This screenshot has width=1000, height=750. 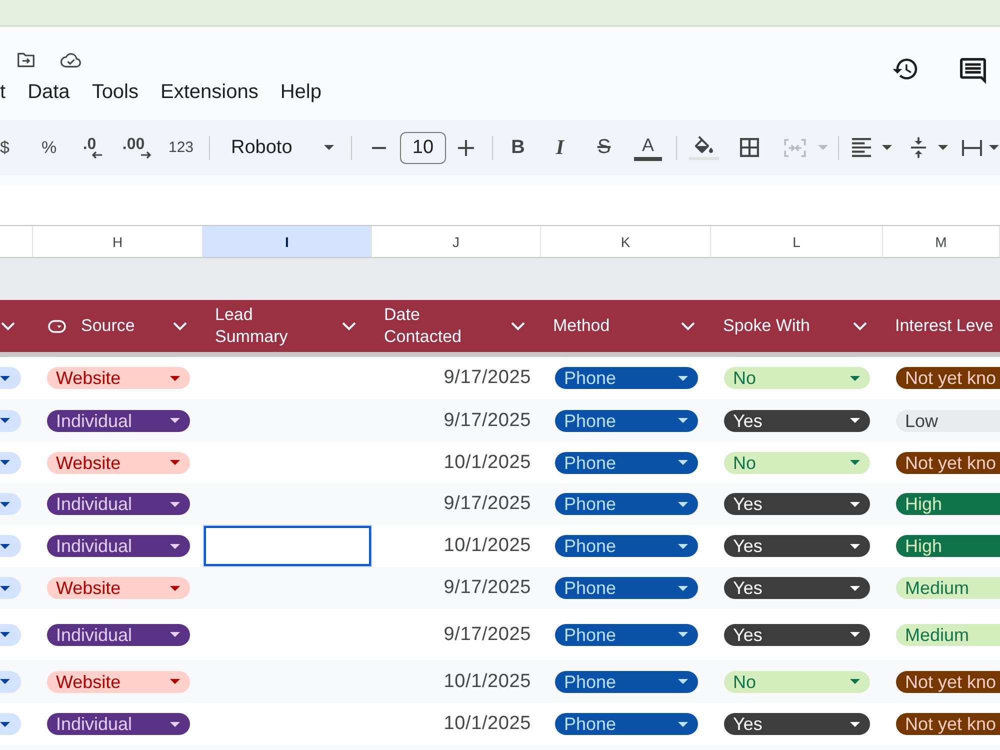 What do you see at coordinates (487, 378) in the screenshot?
I see `date-text: 9/17/2025` at bounding box center [487, 378].